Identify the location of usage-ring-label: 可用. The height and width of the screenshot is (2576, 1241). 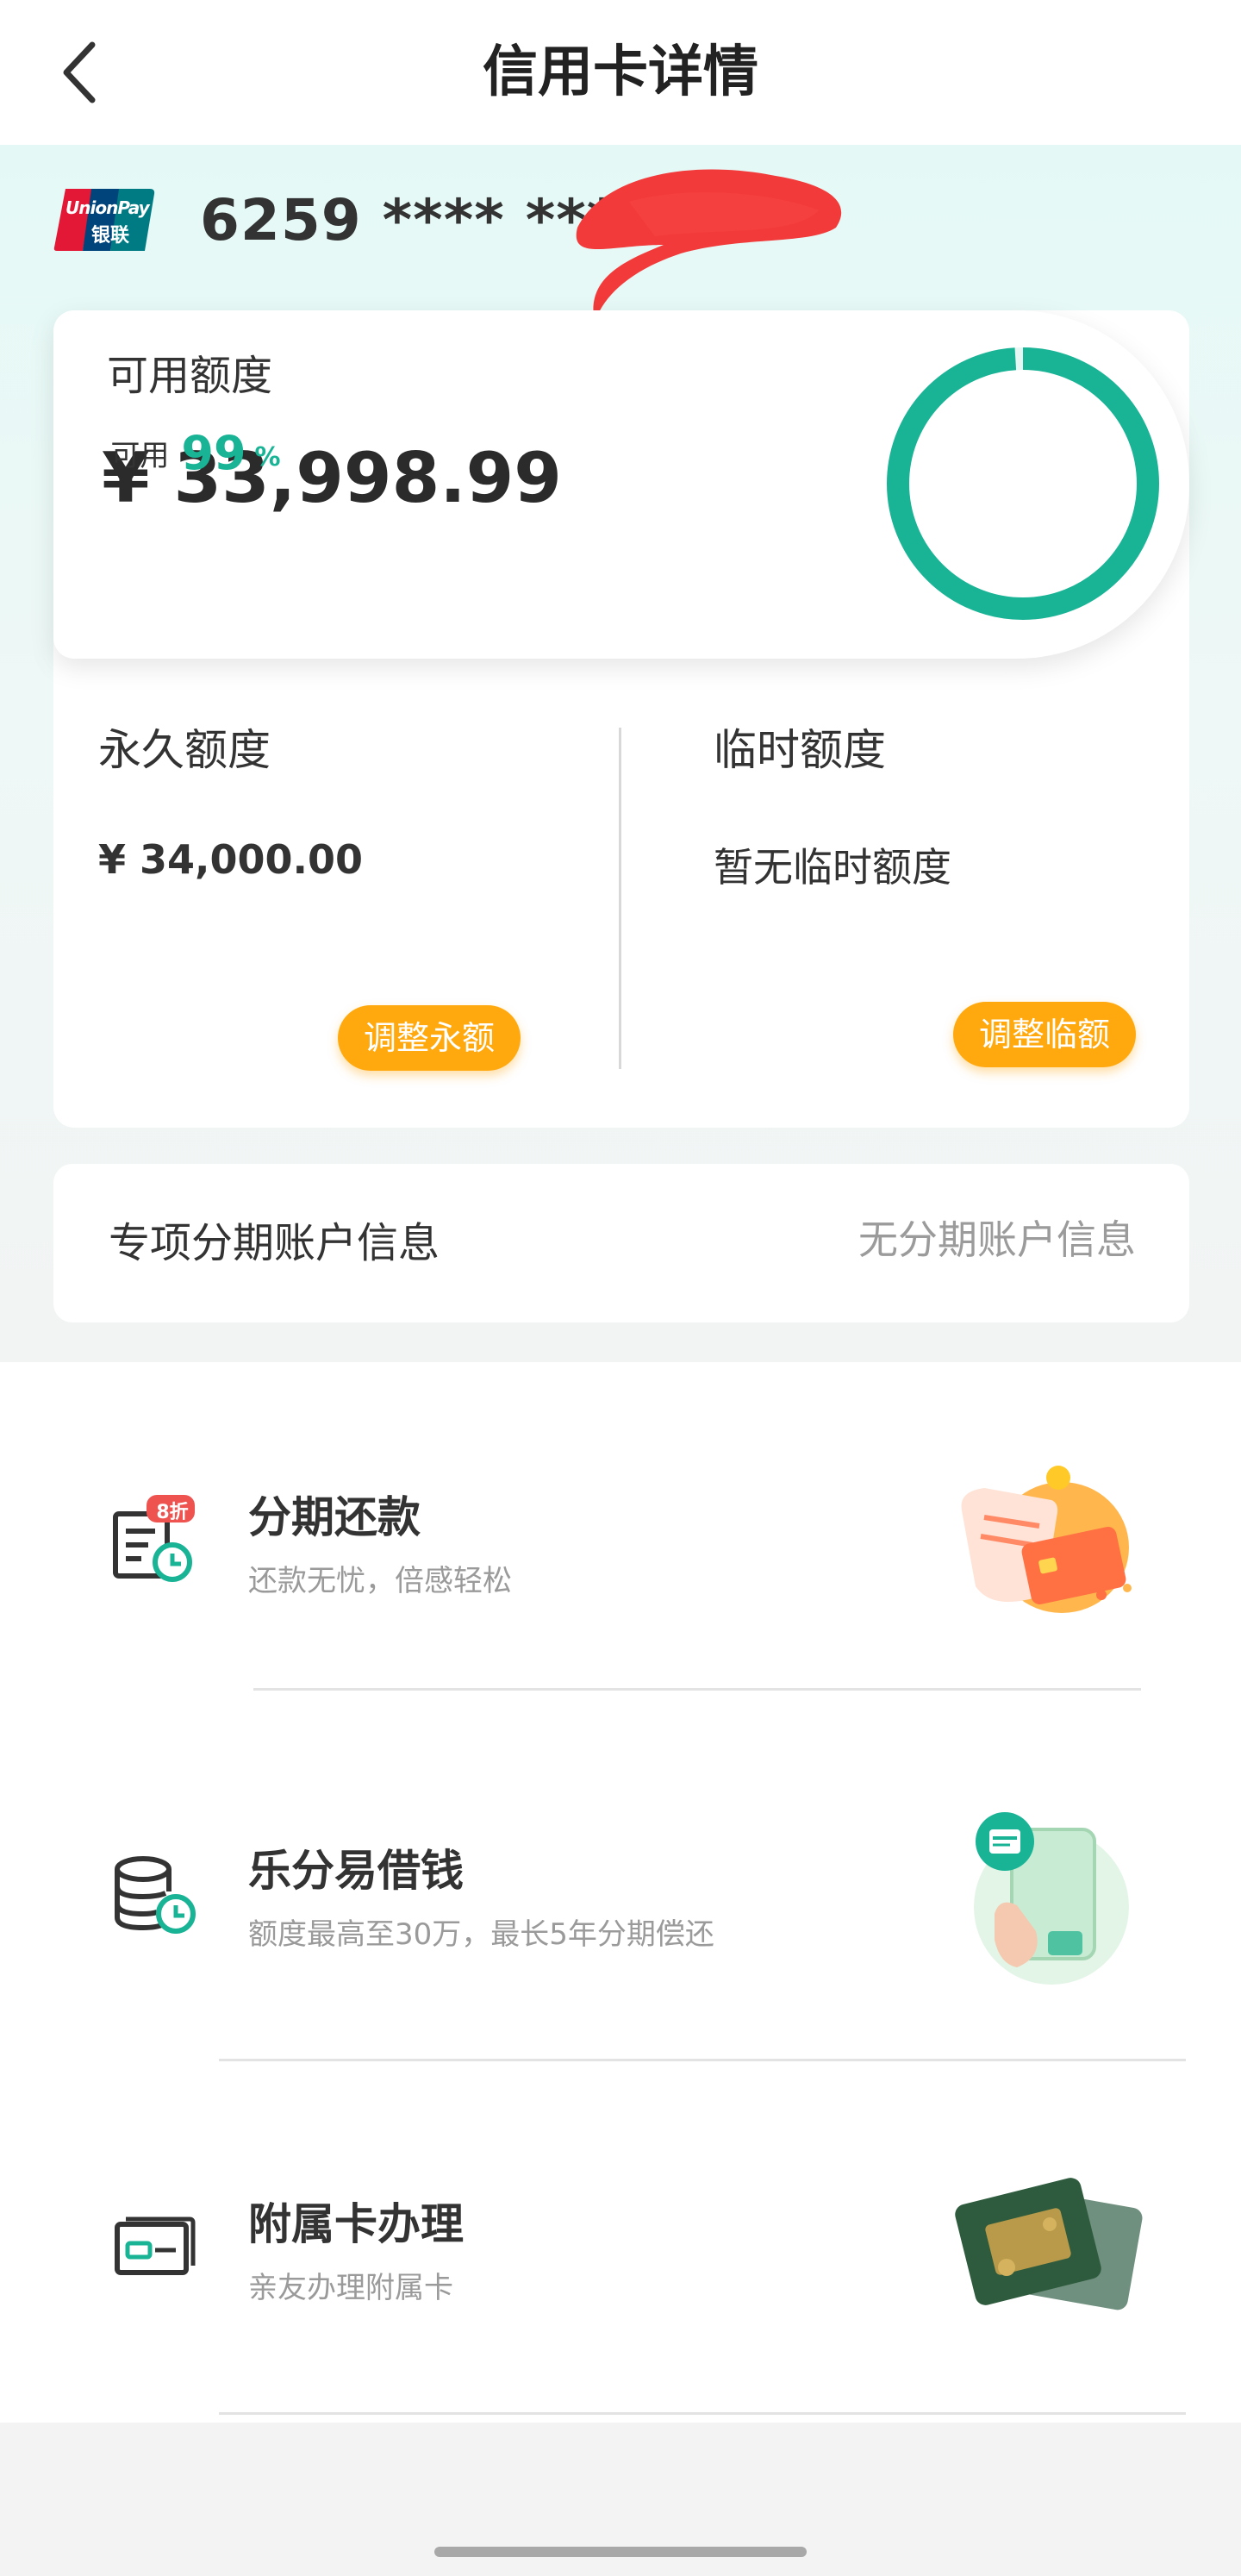
(140, 456).